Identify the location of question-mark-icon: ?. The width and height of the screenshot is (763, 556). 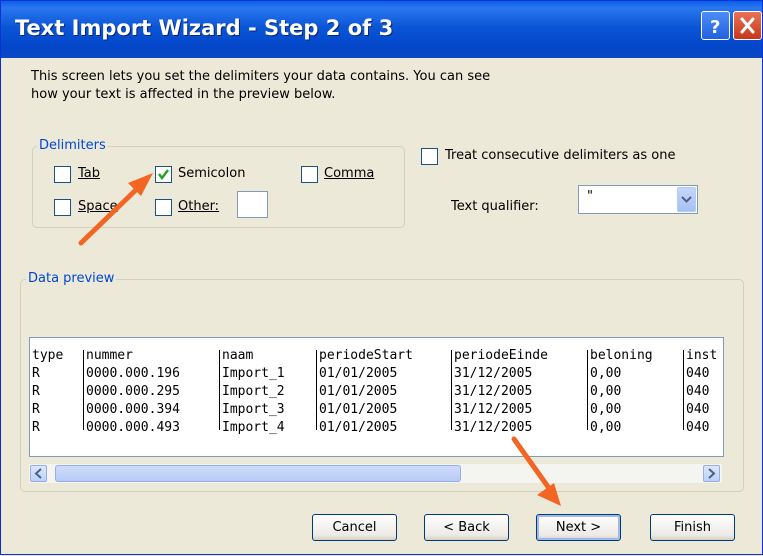
(715, 27).